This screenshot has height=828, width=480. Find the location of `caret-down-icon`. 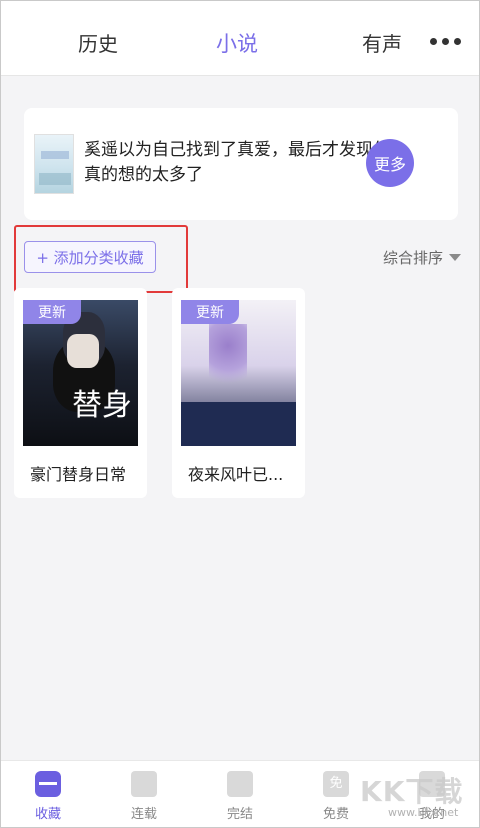

caret-down-icon is located at coordinates (455, 257).